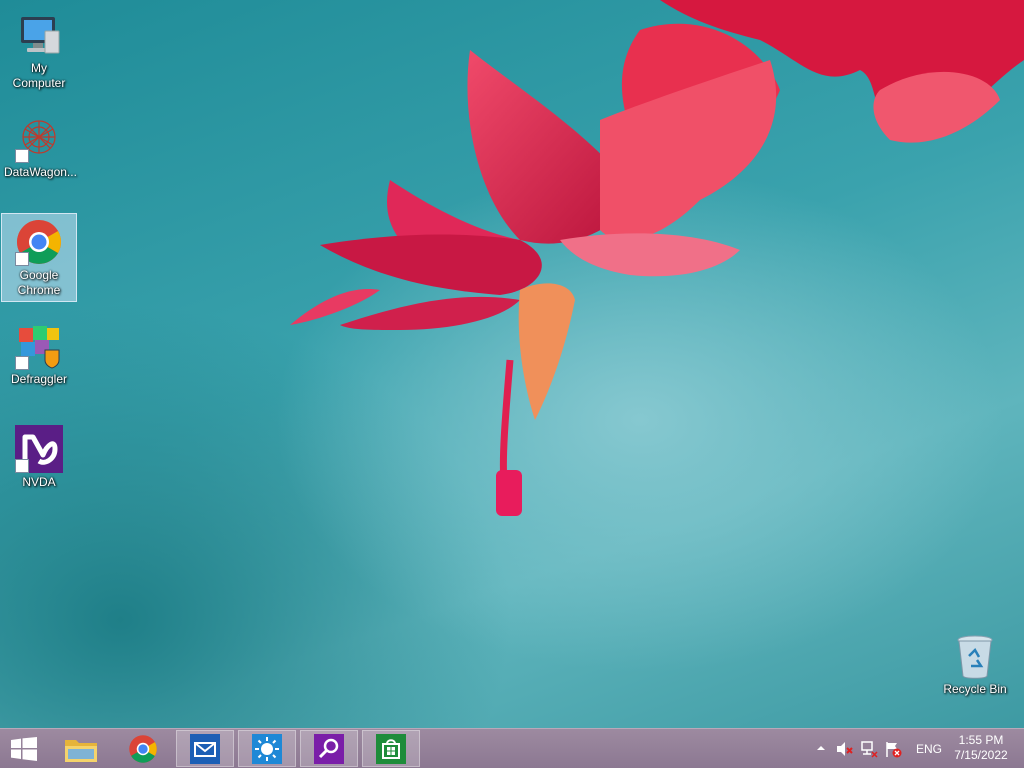 This screenshot has width=1024, height=768. I want to click on taskbar: ENG 1:55 PM 7/15/2022, so click(512, 748).